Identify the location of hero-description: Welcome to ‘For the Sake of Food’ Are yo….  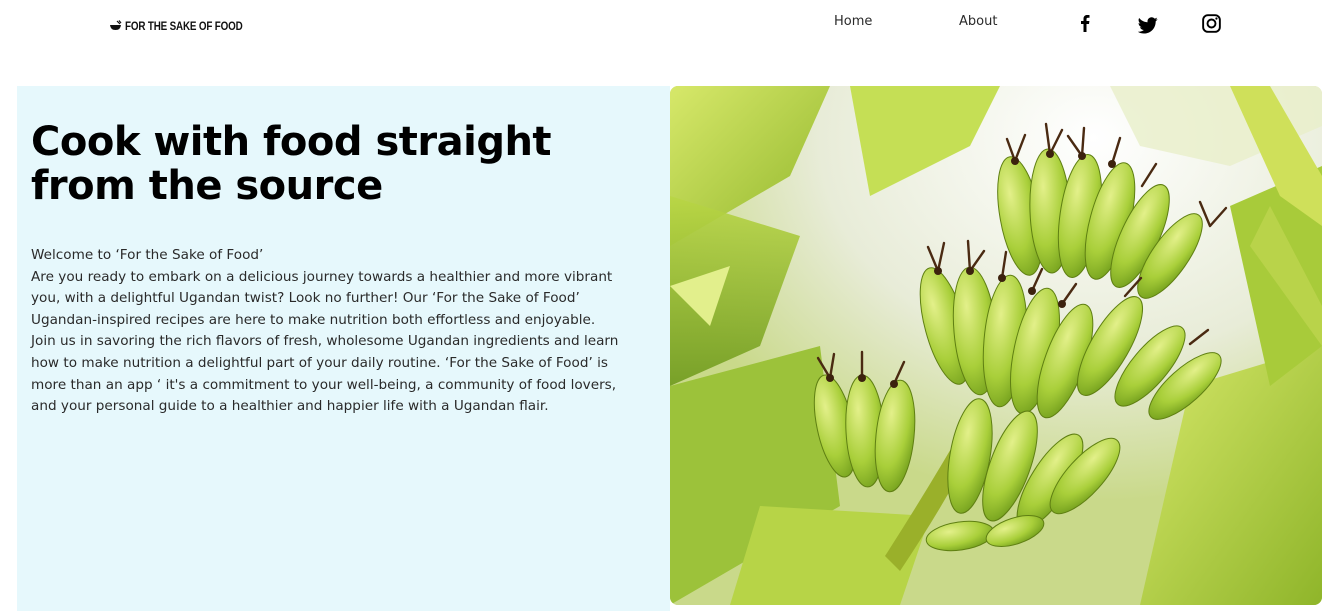
(333, 331).